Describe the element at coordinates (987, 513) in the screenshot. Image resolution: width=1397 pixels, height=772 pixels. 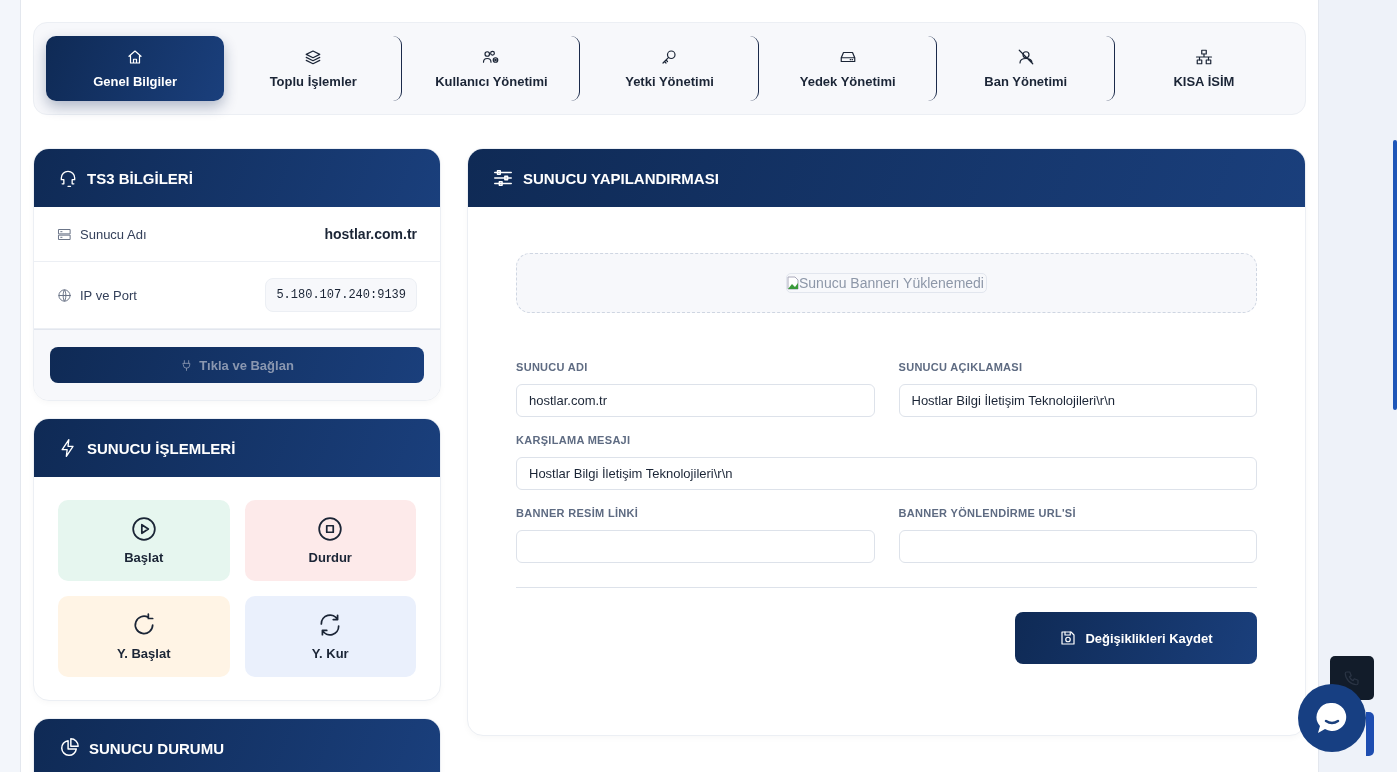
I see `field-label: BANNER YÖNLENDİRME URL'Sİ` at that location.